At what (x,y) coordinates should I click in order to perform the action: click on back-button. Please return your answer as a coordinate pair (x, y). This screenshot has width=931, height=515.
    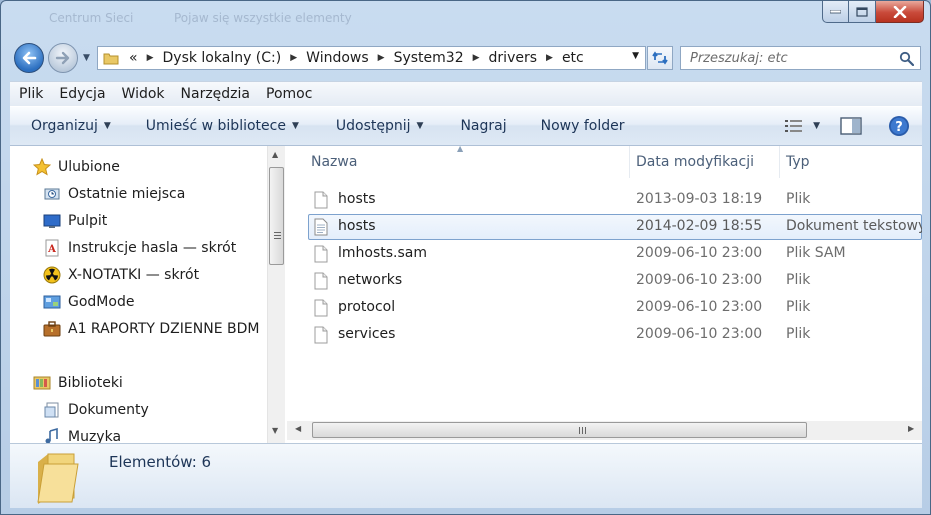
    Looking at the image, I should click on (29, 58).